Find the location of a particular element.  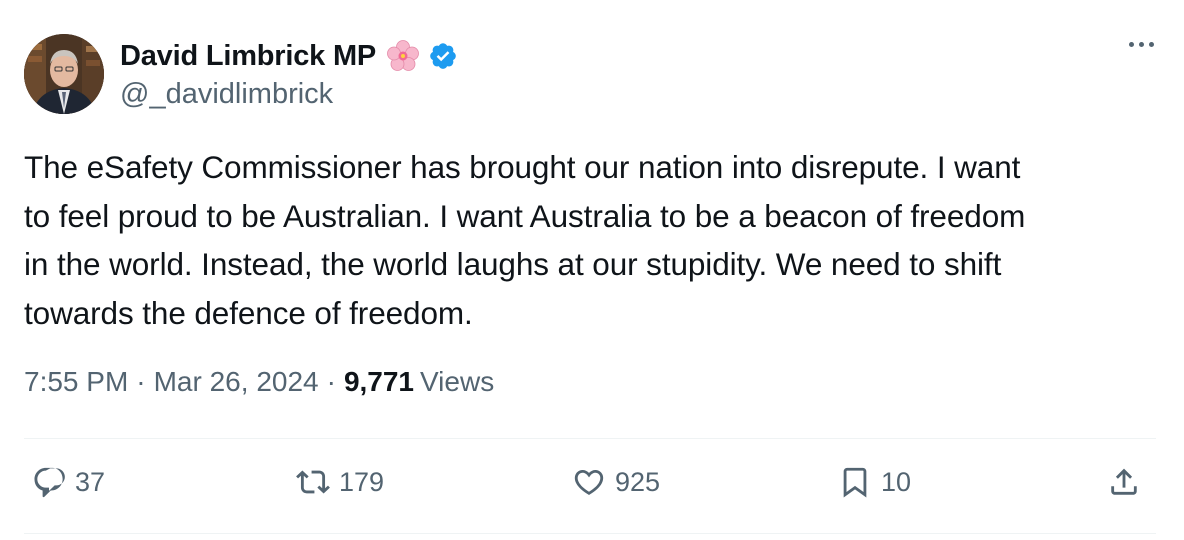

views-label: Views is located at coordinates (457, 381).